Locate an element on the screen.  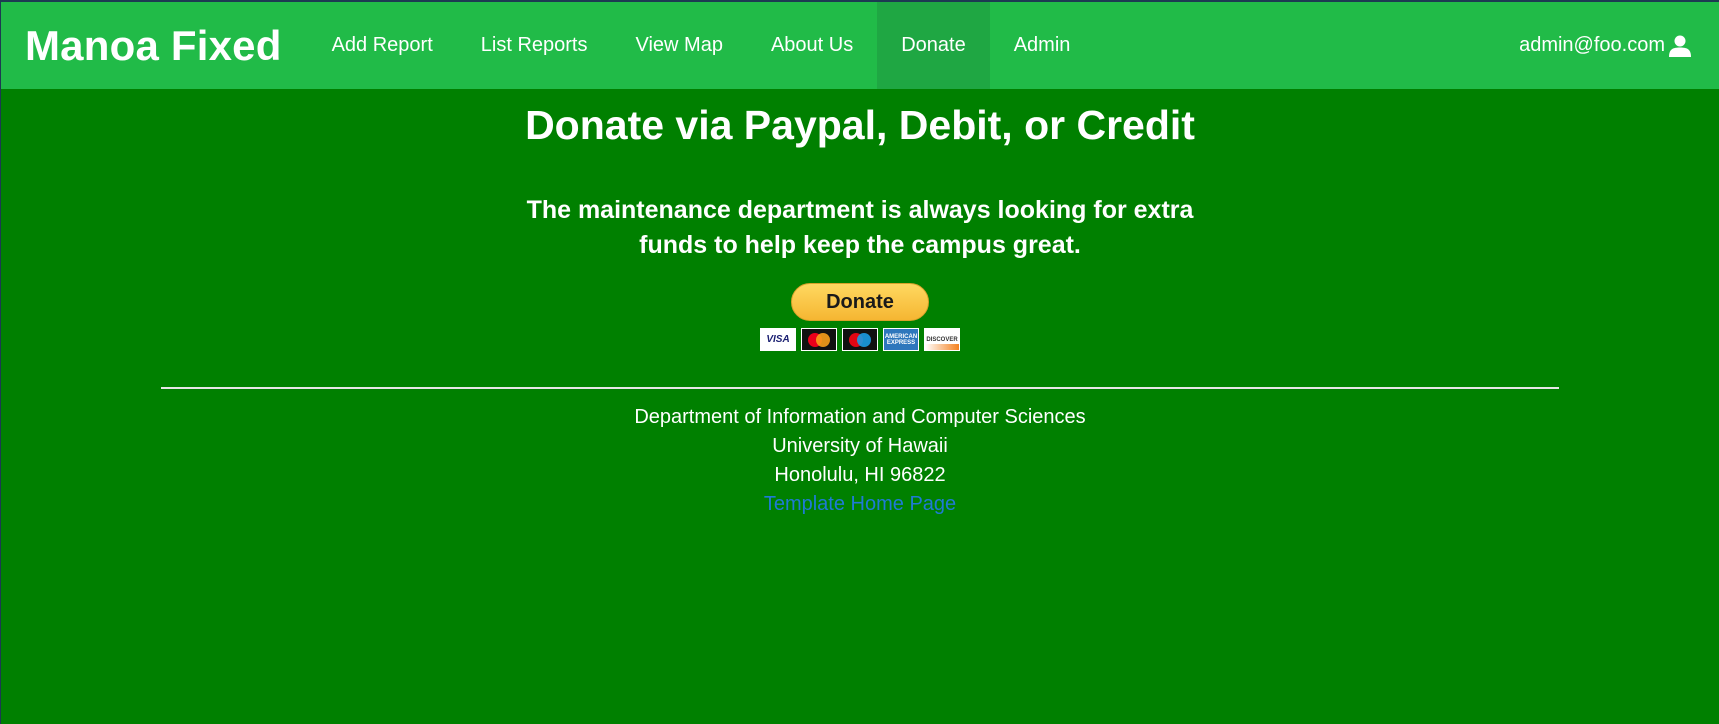
maestro-card-icon is located at coordinates (860, 339).